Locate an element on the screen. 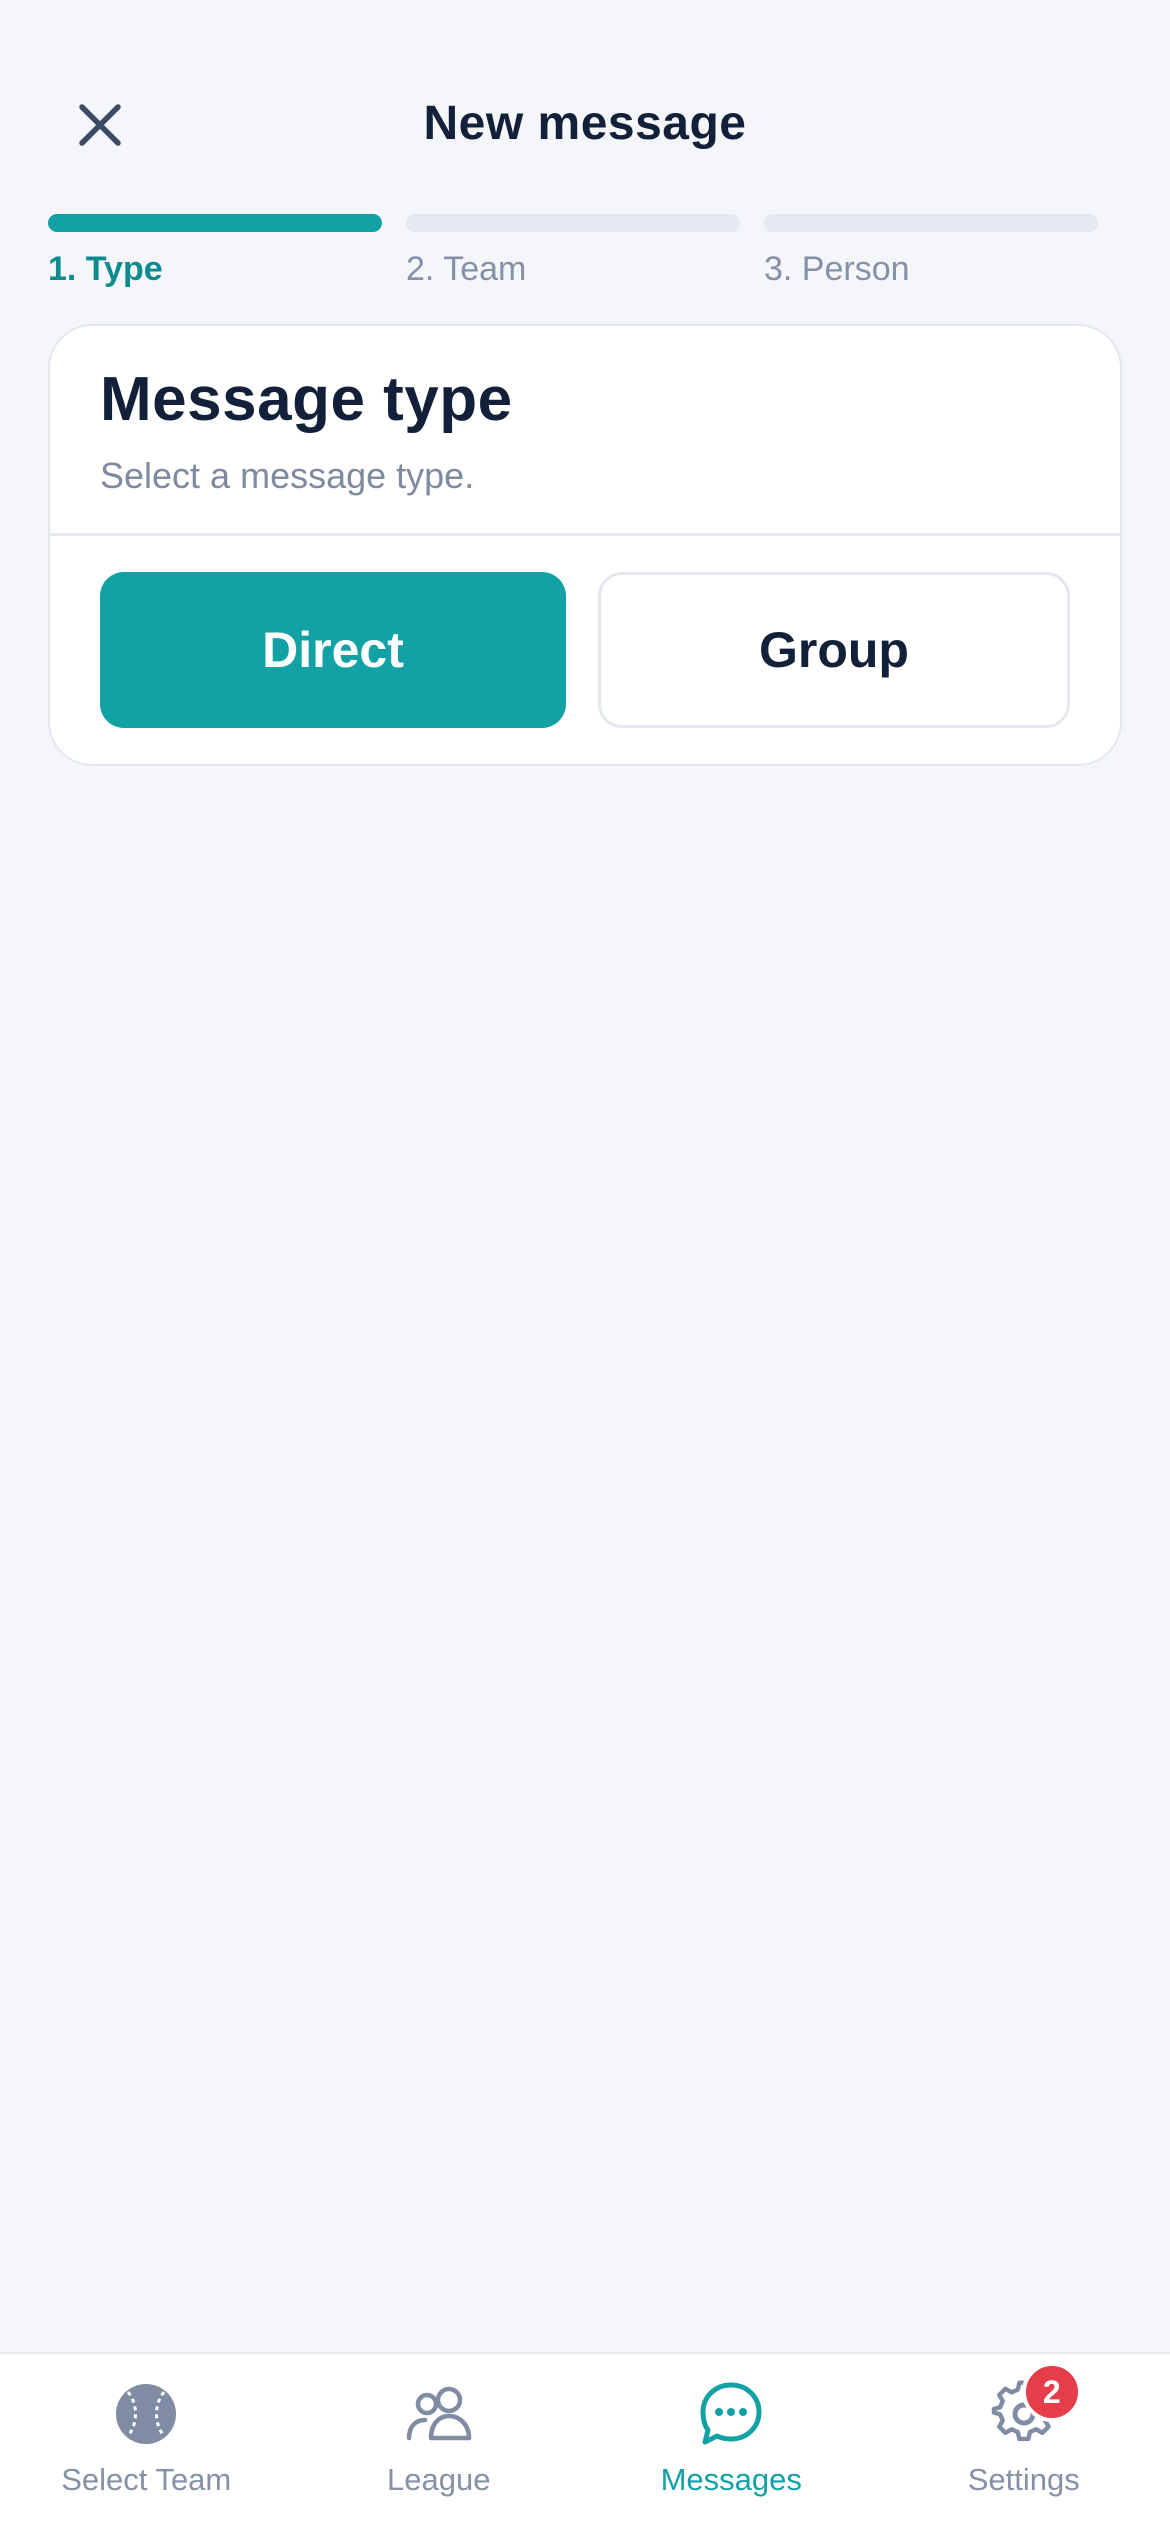 This screenshot has width=1170, height=2532. card-header: Message type Select a message type. is located at coordinates (585, 431).